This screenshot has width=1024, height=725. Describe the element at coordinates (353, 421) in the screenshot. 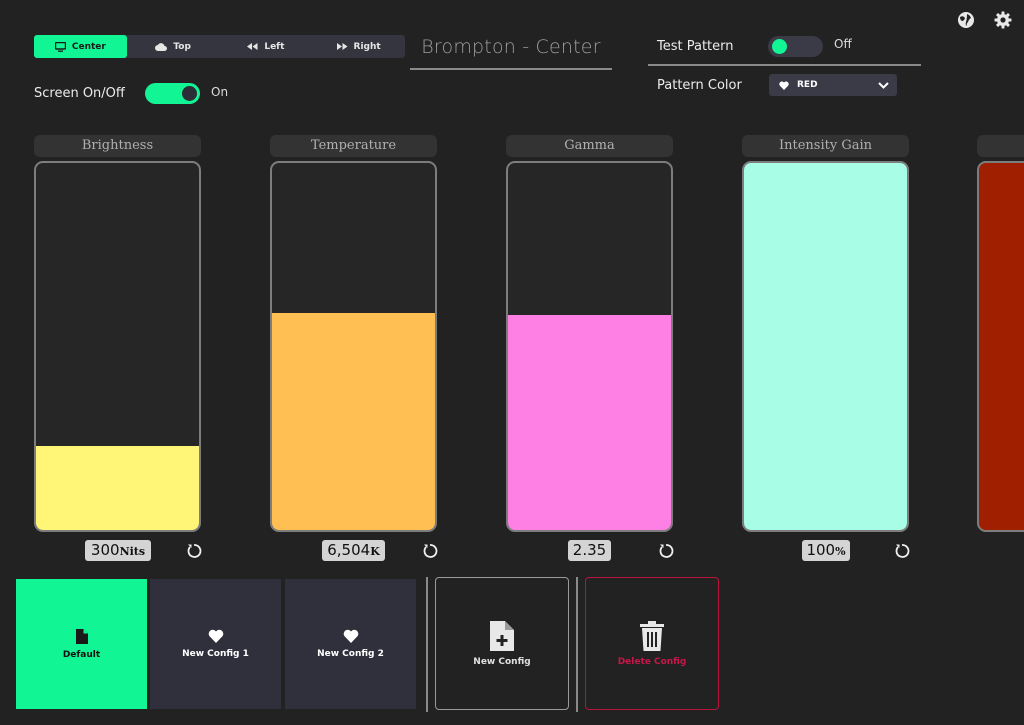

I see `temperature-fill` at that location.